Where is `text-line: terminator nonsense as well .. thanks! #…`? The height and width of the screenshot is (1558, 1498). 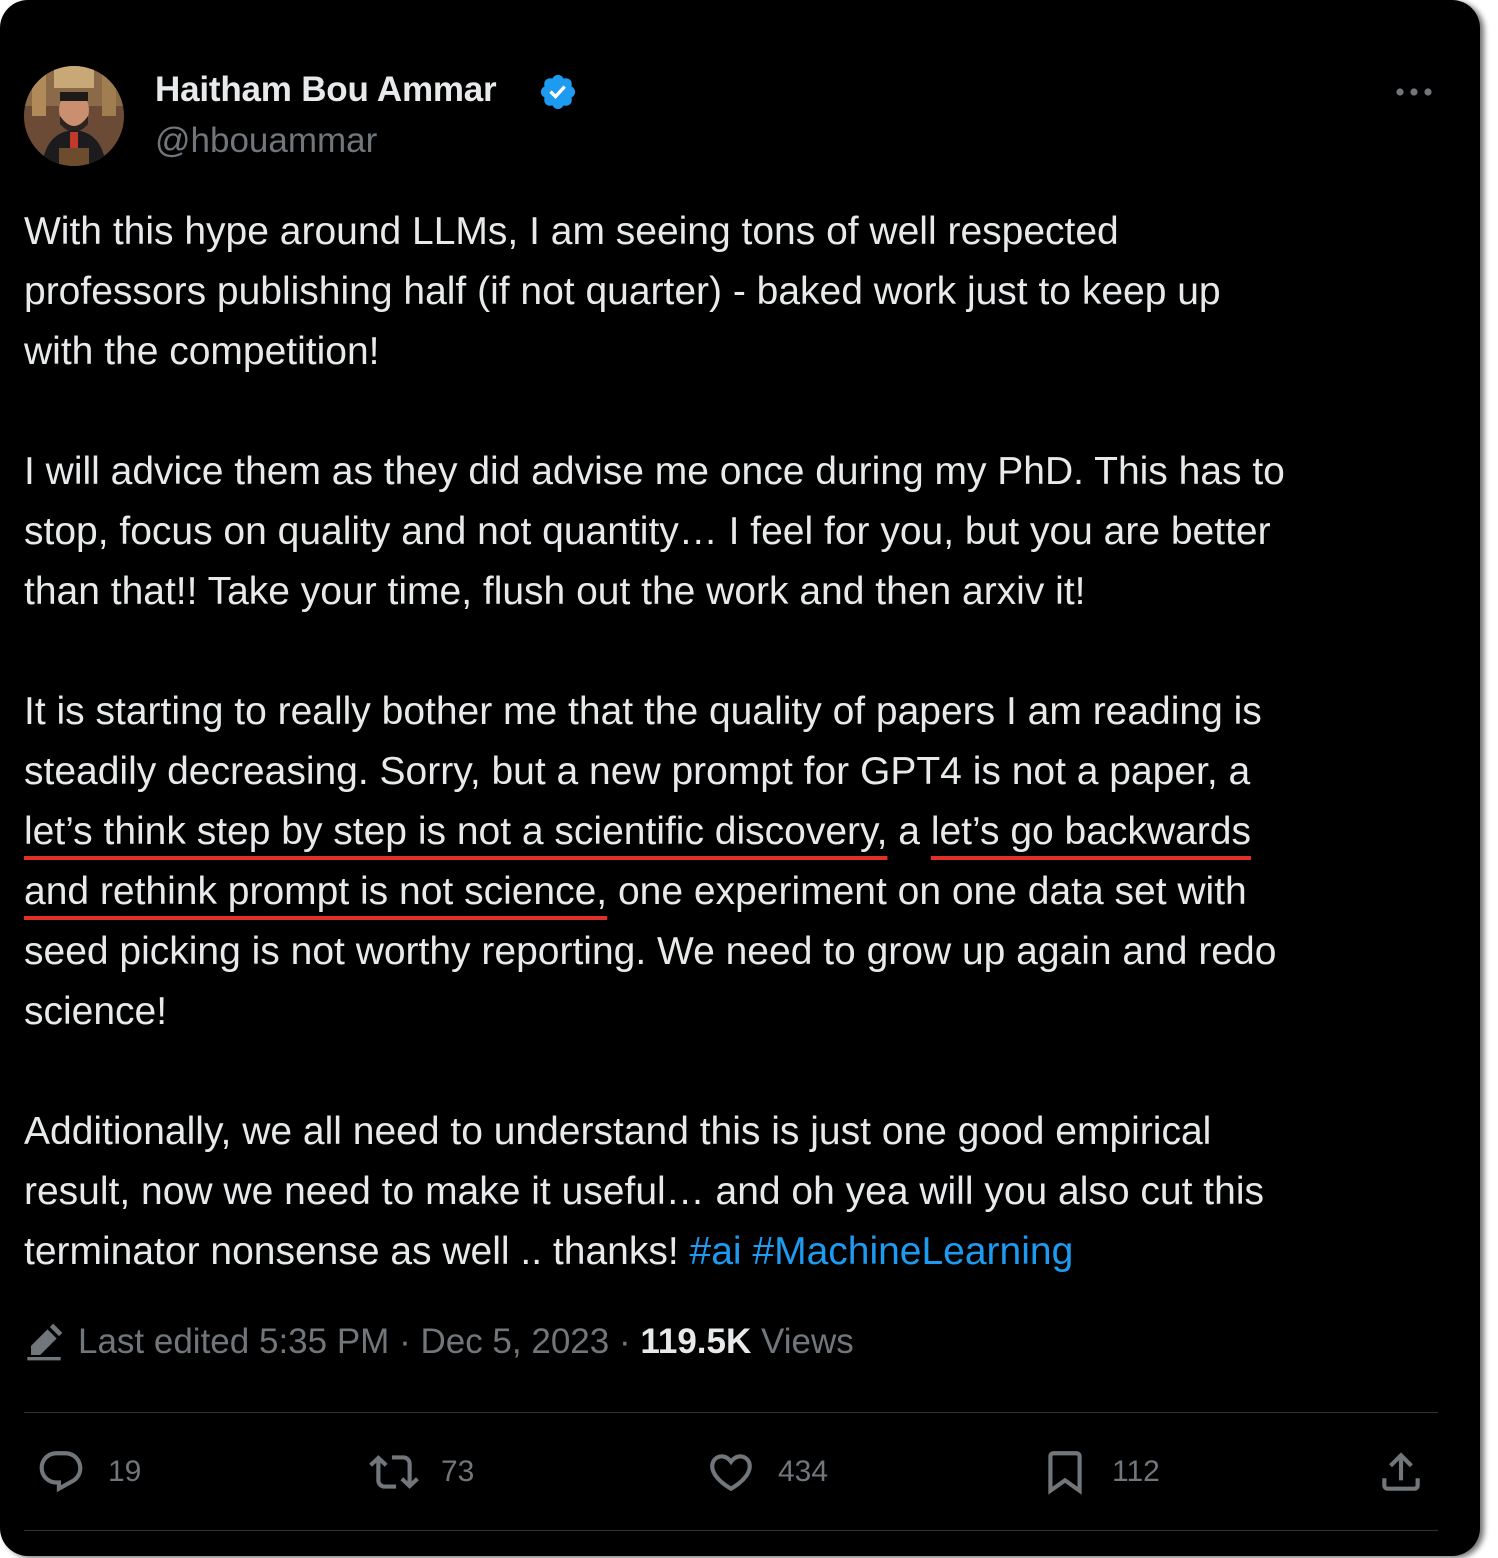 text-line: terminator nonsense as well .. thanks! #… is located at coordinates (739, 1252).